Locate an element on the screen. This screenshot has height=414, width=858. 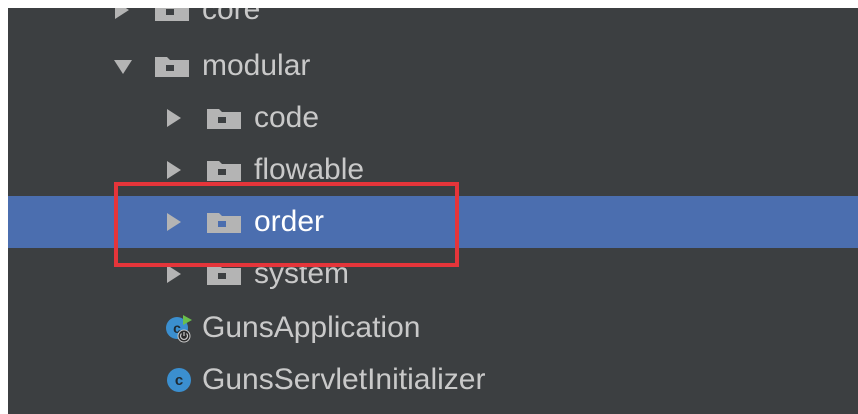
tree-item-label: system is located at coordinates (302, 273).